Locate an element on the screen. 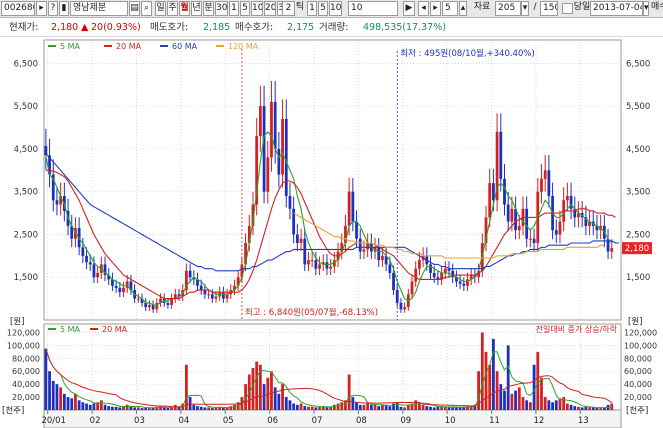 Image resolution: width=663 pixels, height=428 pixels. period-tab-2: 월 is located at coordinates (184, 8).